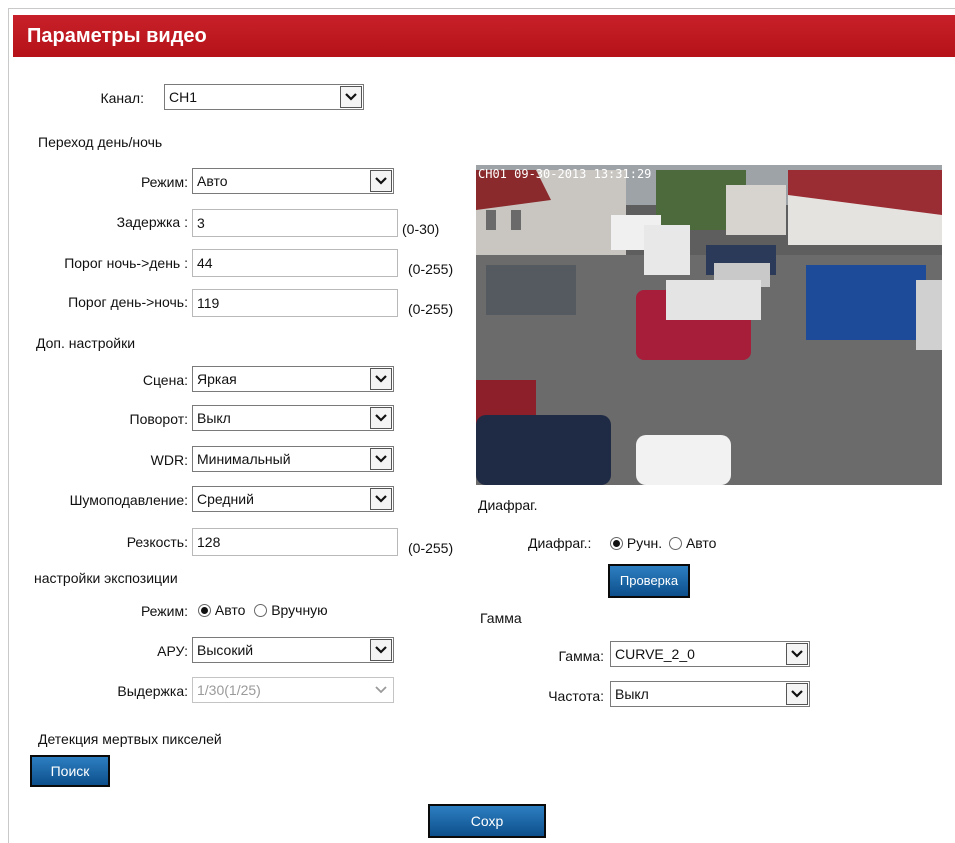 The height and width of the screenshot is (843, 955). Describe the element at coordinates (501, 618) in the screenshot. I see `gamma-section-title: Гамма` at that location.